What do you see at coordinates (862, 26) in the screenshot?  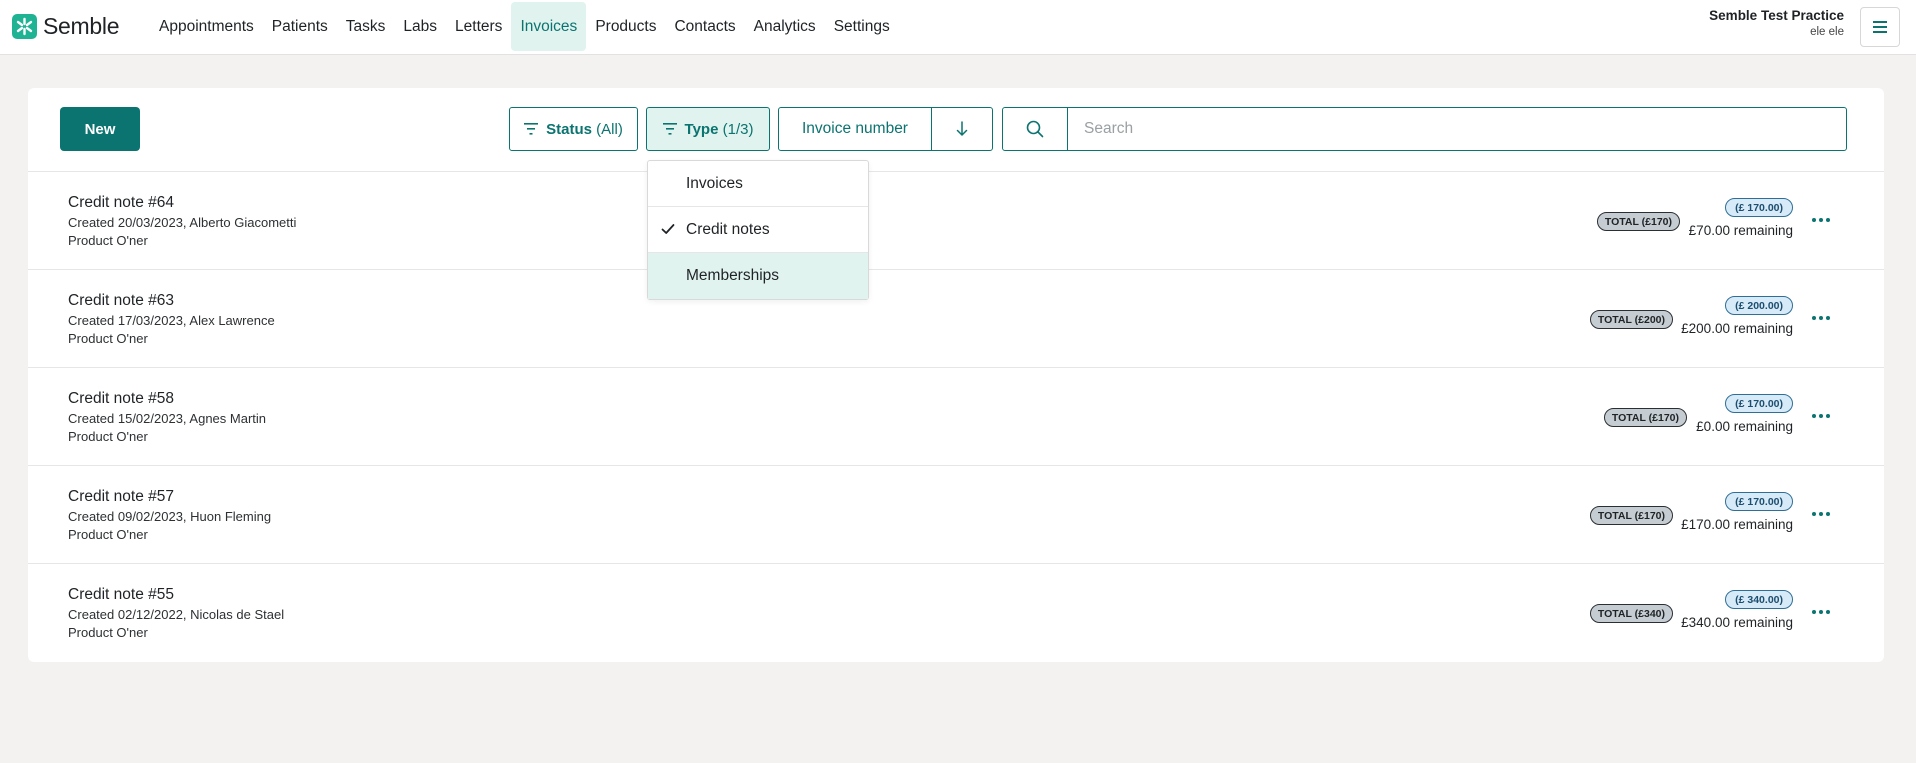 I see `nav-settings: Settings` at bounding box center [862, 26].